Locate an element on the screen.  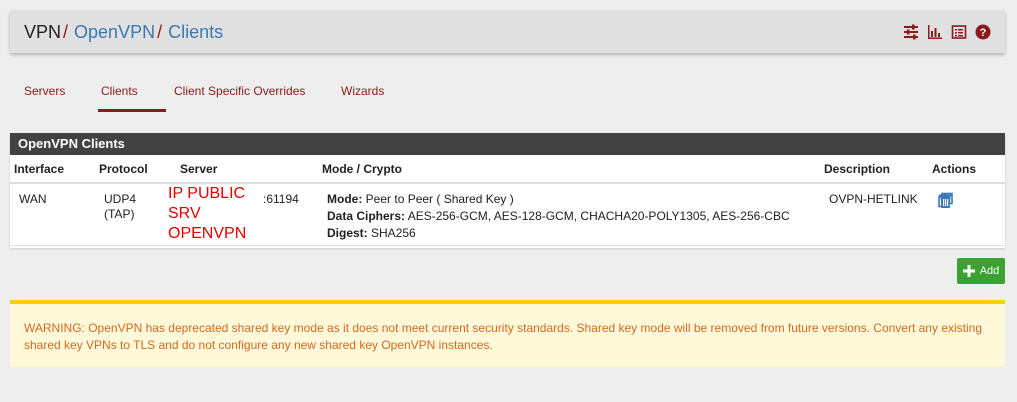
panel-title: OpenVPN Clients is located at coordinates (507, 144).